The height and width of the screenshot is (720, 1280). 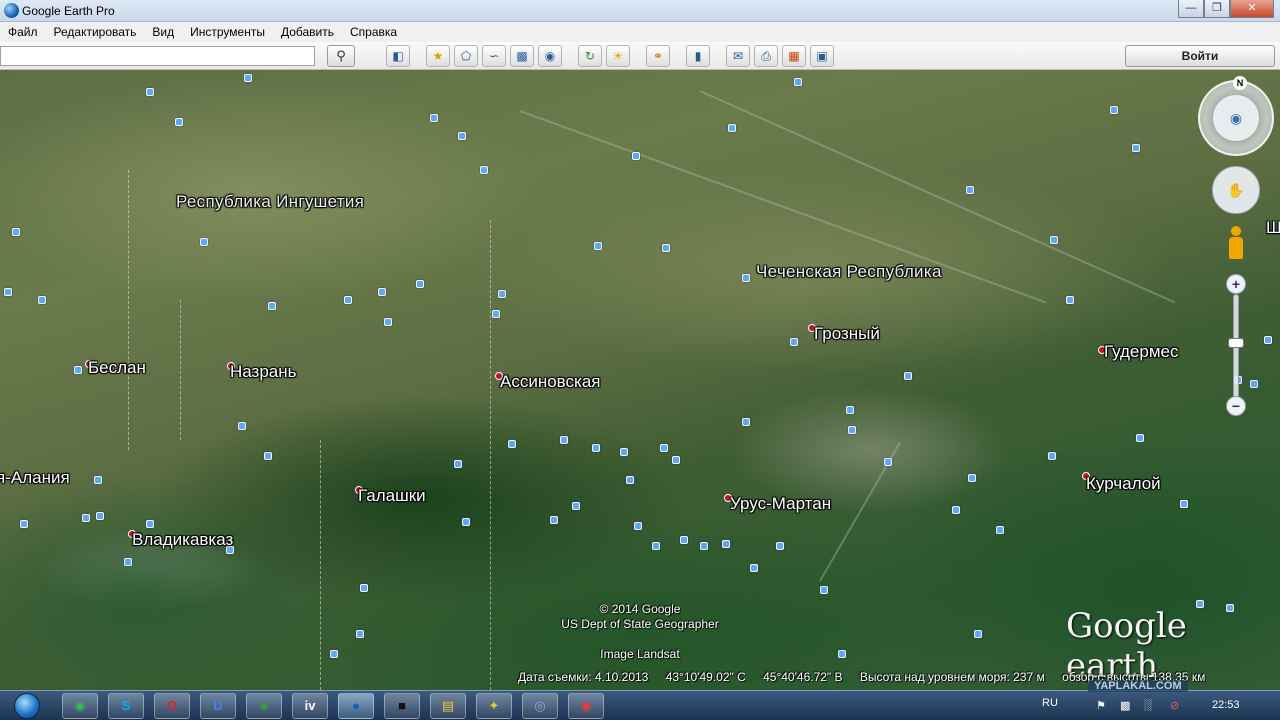 What do you see at coordinates (1200, 56) in the screenshot?
I see `login-button: Войти` at bounding box center [1200, 56].